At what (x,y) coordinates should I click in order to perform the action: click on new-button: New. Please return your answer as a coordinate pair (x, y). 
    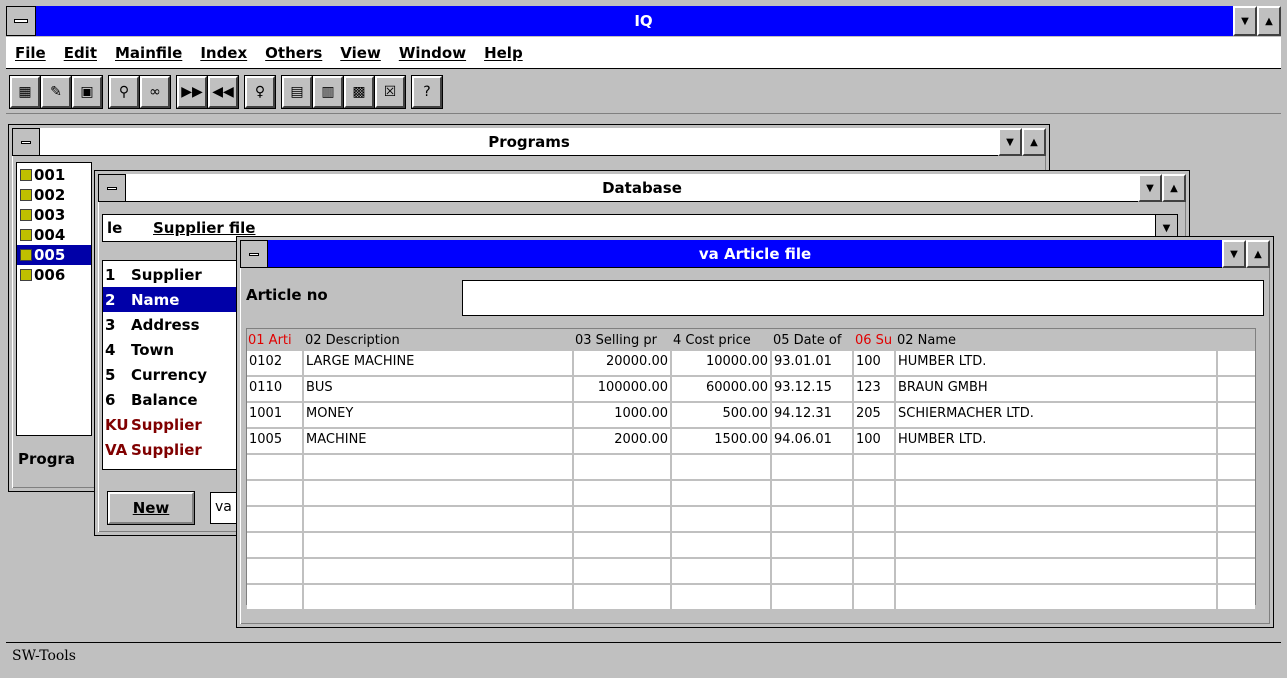
    Looking at the image, I should click on (151, 508).